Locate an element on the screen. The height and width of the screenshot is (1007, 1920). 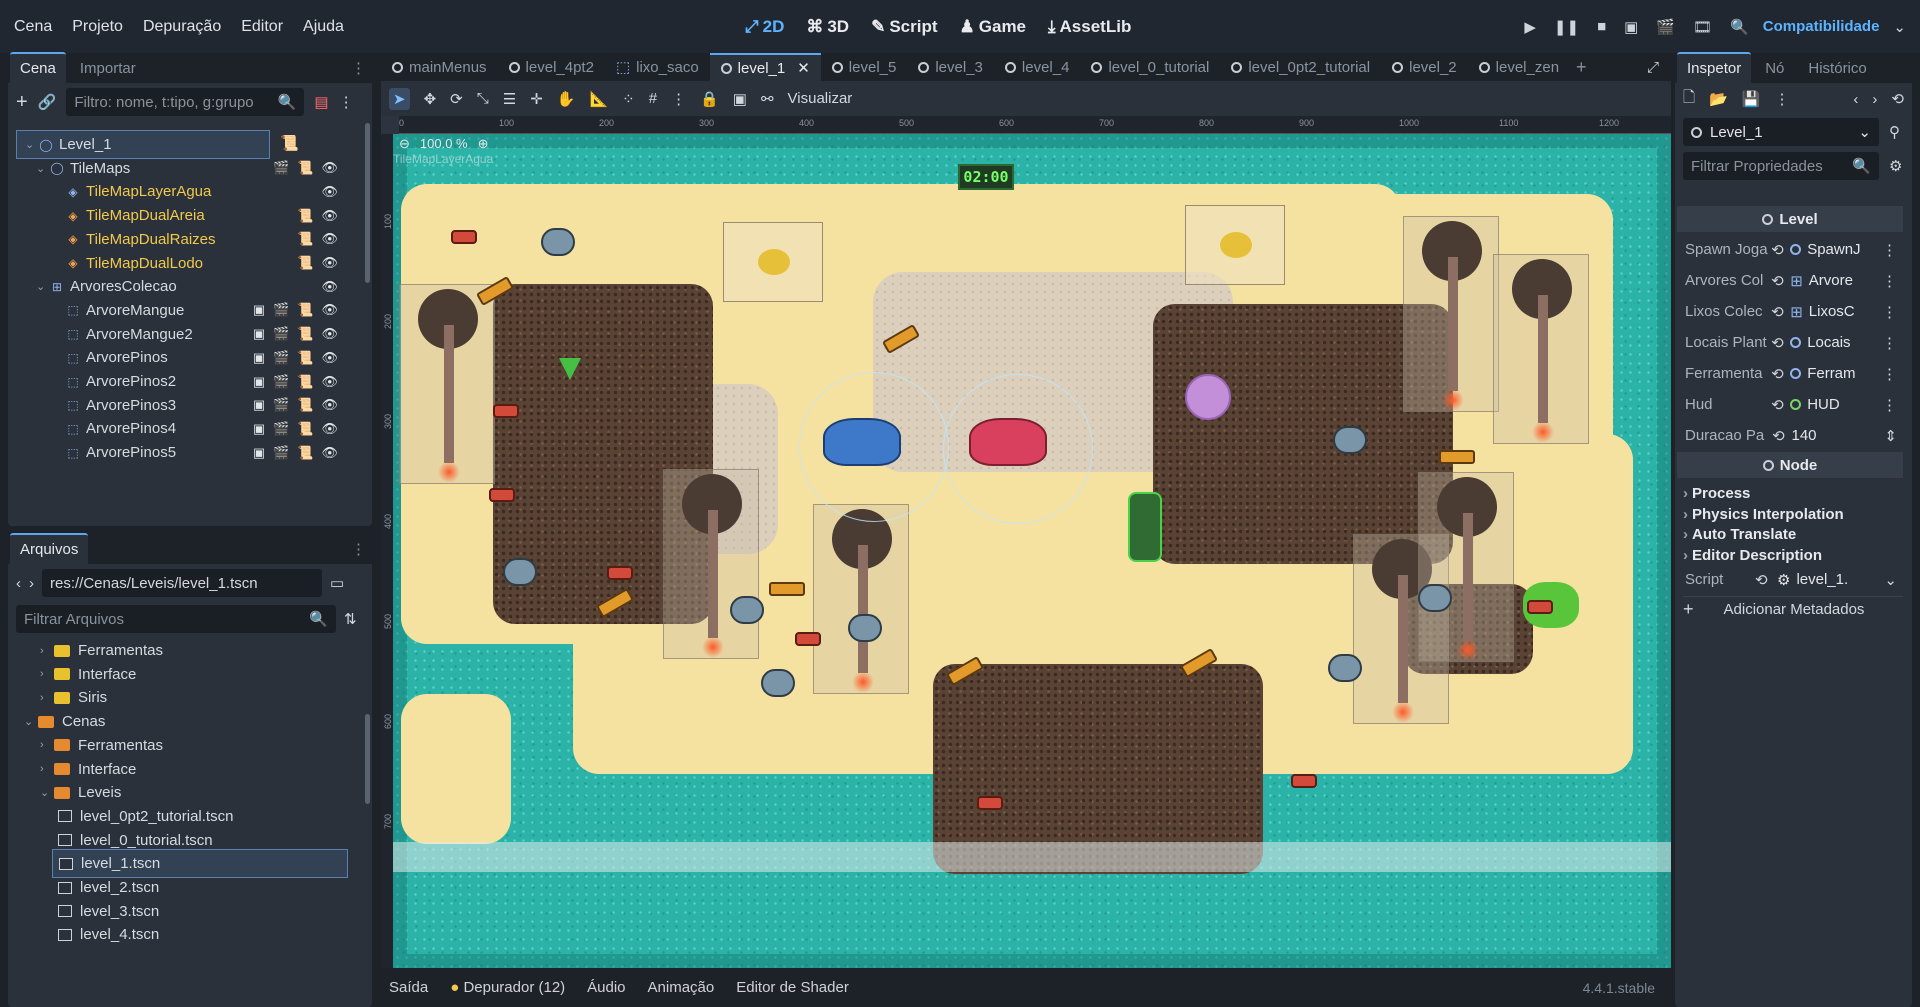
player-character is located at coordinates (1145, 527).